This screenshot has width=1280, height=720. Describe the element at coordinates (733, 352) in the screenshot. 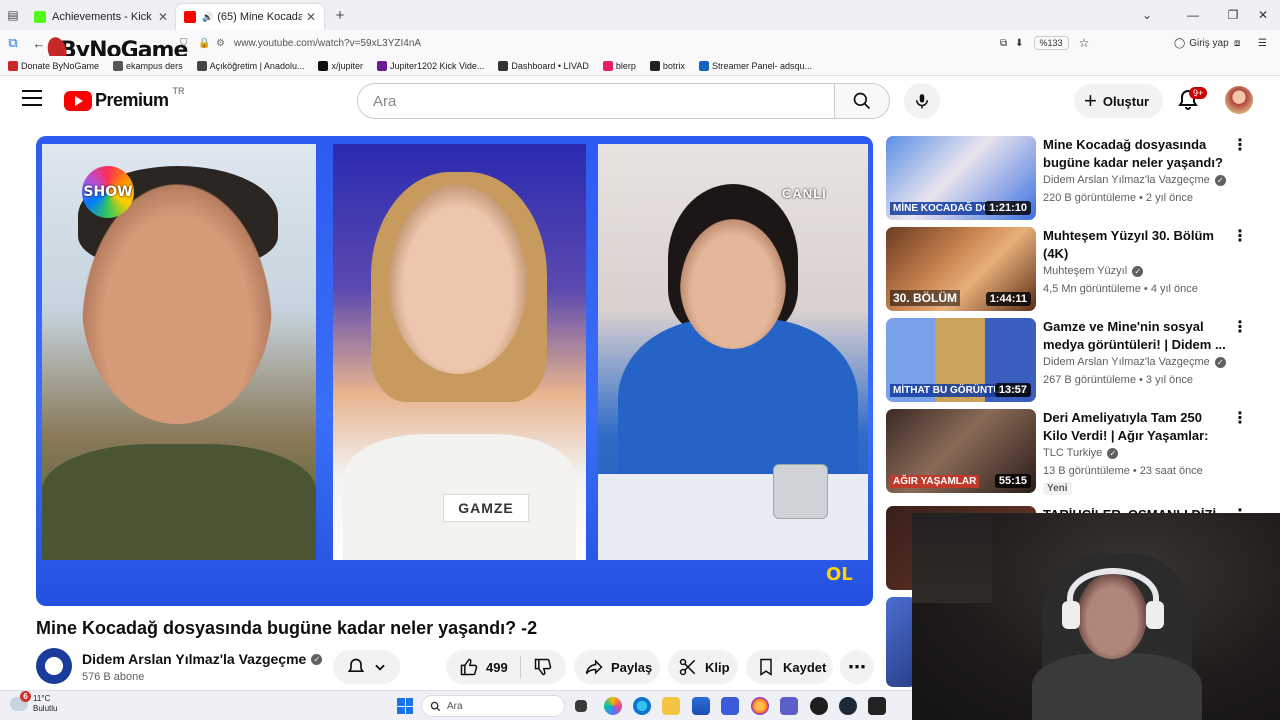

I see `video-panel-right` at that location.